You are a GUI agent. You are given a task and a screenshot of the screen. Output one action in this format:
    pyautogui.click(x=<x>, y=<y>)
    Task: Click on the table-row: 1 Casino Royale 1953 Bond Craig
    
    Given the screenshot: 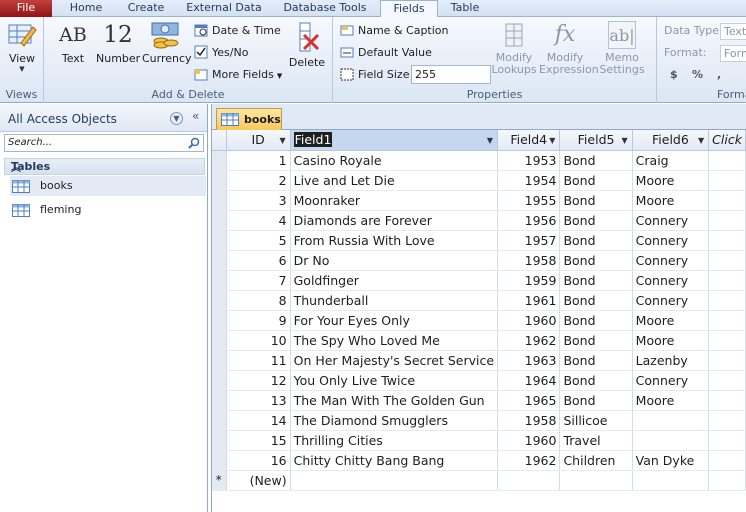 What is the action you would take?
    pyautogui.click(x=479, y=160)
    